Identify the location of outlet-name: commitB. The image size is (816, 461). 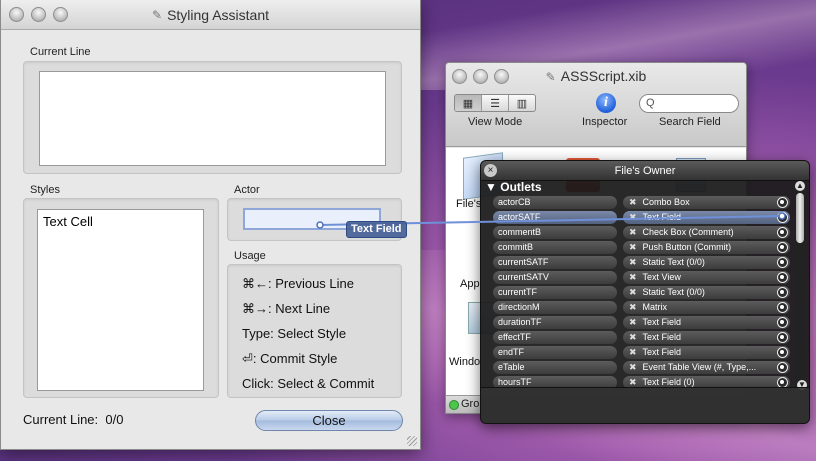
(555, 247).